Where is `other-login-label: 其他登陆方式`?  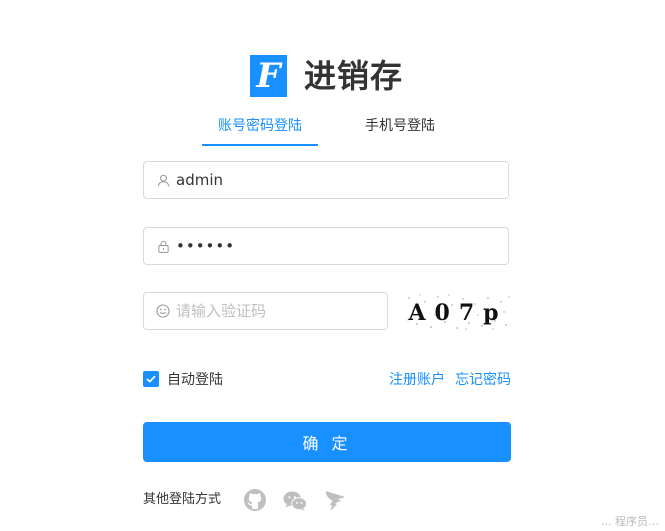
other-login-label: 其他登陆方式 is located at coordinates (182, 499).